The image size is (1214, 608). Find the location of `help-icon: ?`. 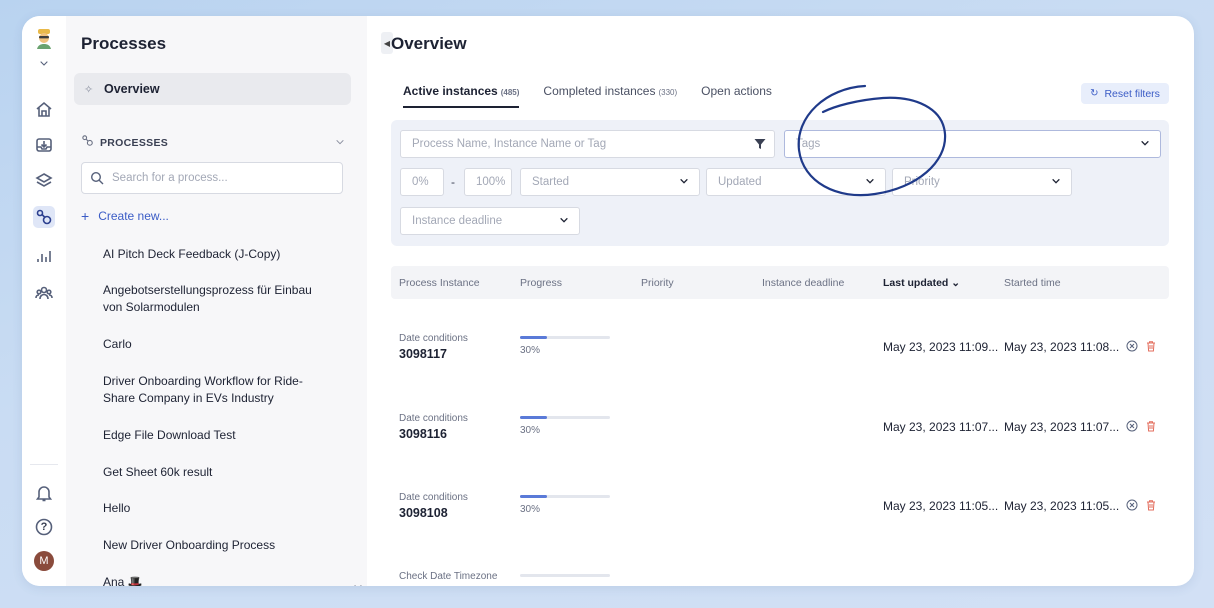

help-icon: ? is located at coordinates (44, 527).